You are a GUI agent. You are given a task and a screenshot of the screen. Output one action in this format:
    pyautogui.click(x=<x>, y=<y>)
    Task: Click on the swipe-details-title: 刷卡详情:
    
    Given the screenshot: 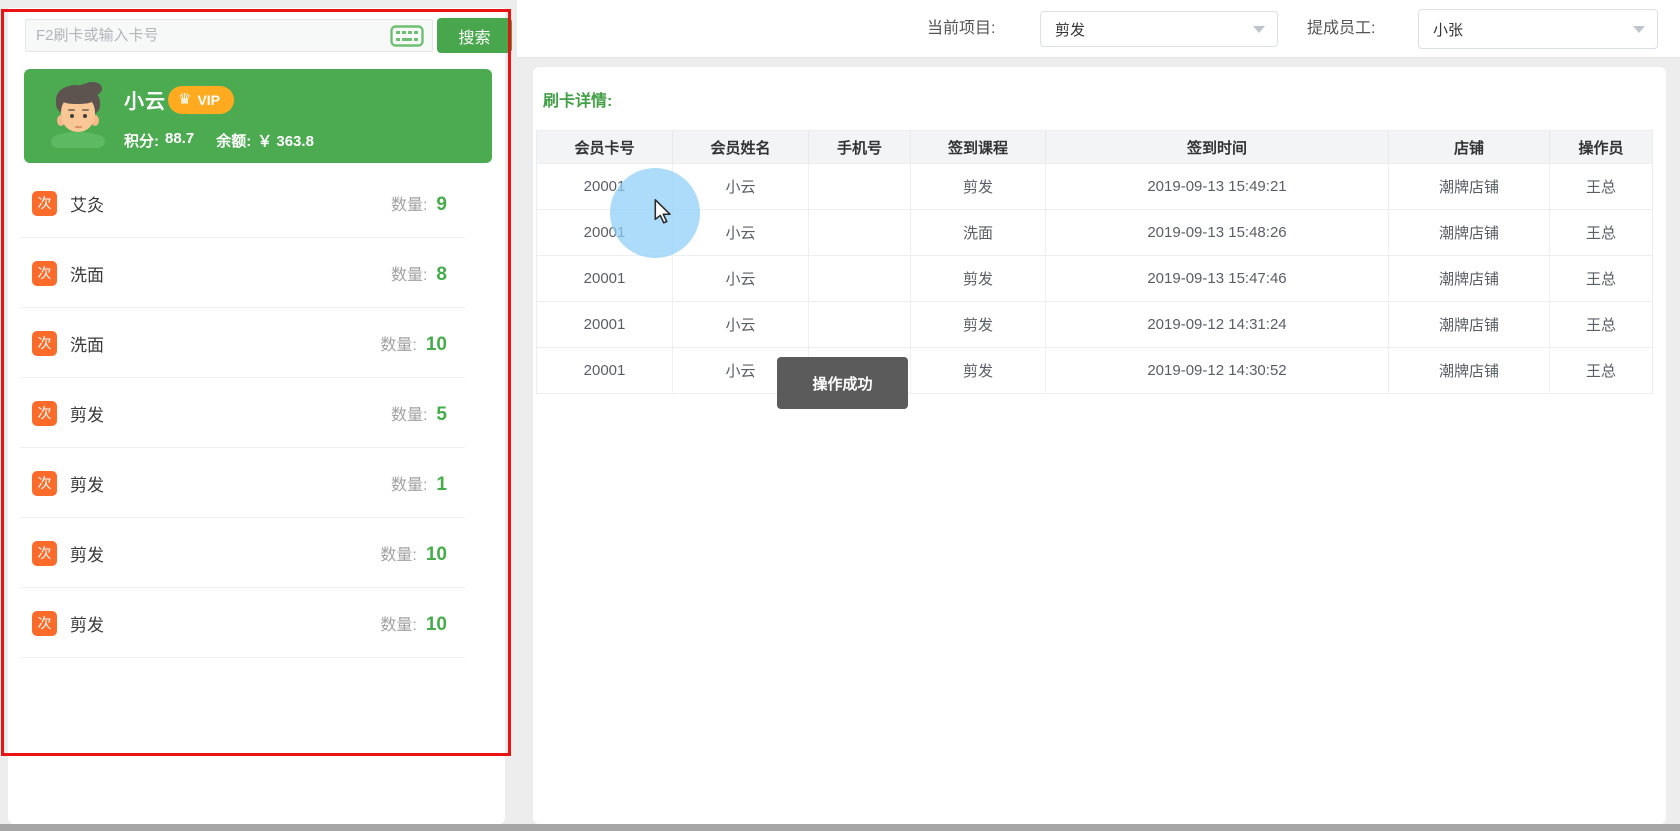 What is the action you would take?
    pyautogui.click(x=578, y=101)
    